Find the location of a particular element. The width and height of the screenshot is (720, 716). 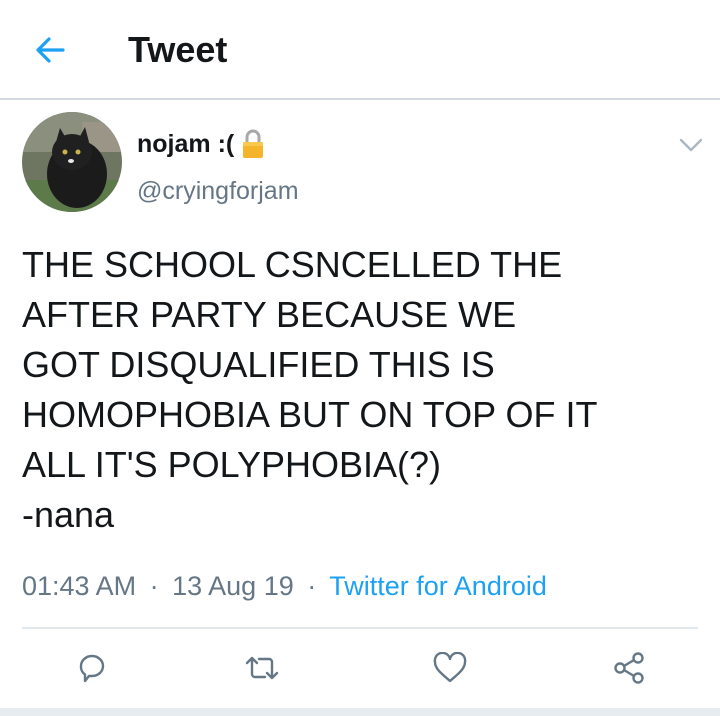

back-button is located at coordinates (50, 50).